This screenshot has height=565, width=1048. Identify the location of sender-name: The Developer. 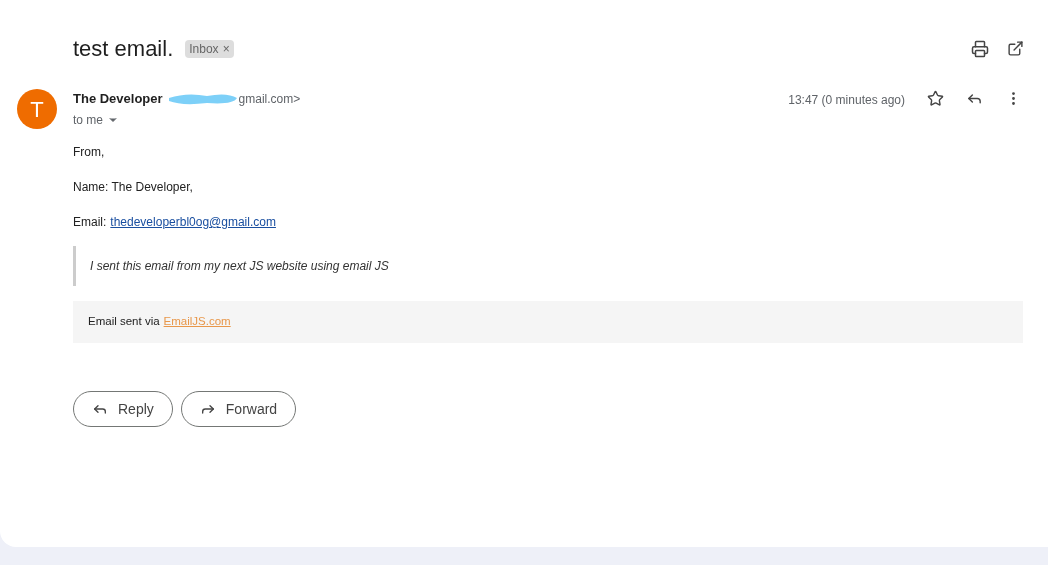
(118, 99).